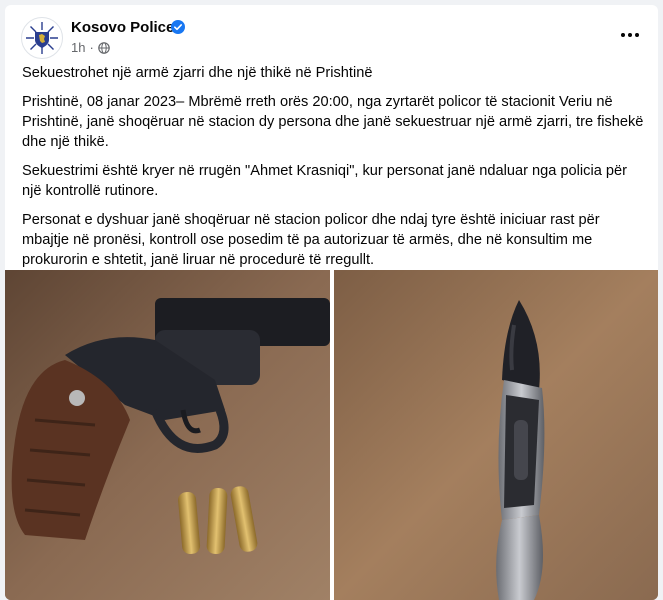 This screenshot has height=600, width=663. I want to click on more-options-button, so click(630, 35).